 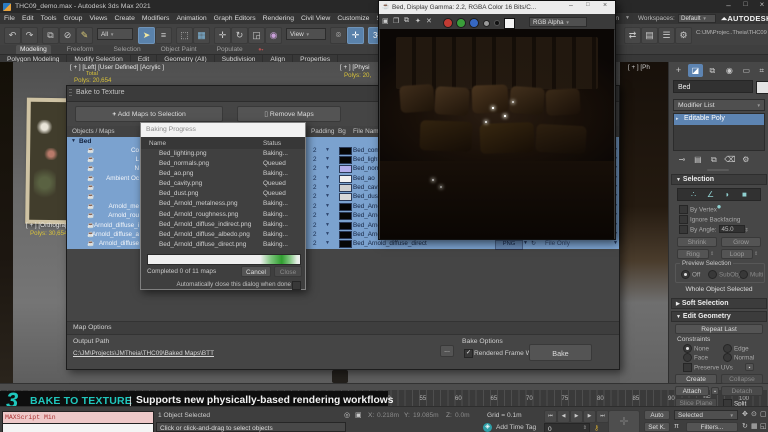 I want to click on file-name-value: Bed_Arnold_diffuse_direct, so click(x=390, y=243).